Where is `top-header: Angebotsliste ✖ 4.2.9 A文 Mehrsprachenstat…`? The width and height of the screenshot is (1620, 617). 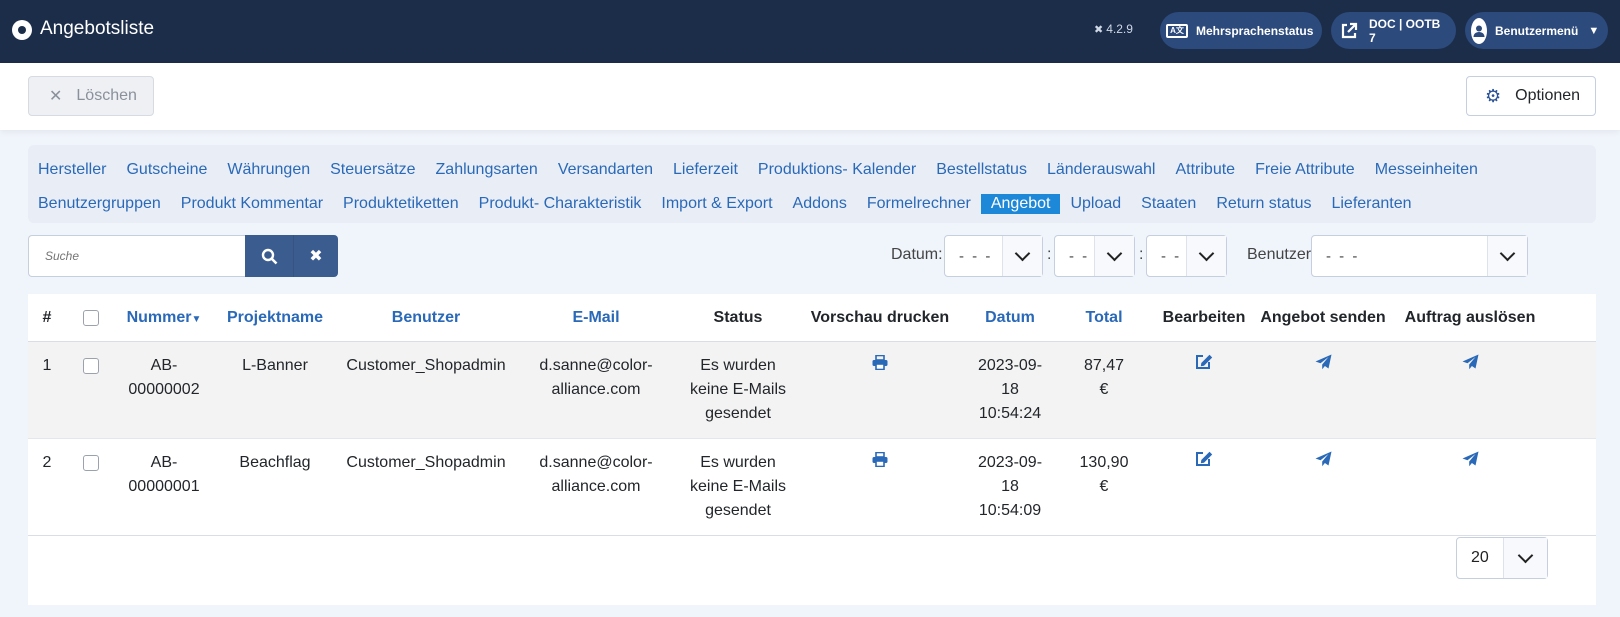
top-header: Angebotsliste ✖ 4.2.9 A文 Mehrsprachenstat… is located at coordinates (810, 31).